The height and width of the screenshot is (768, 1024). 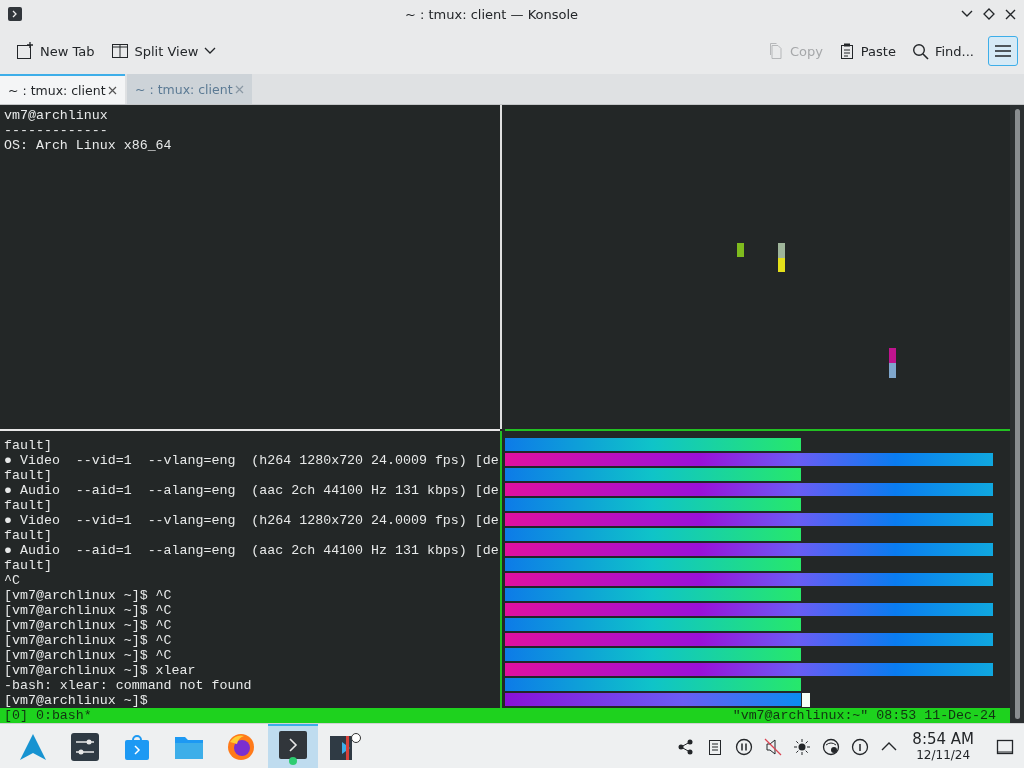 What do you see at coordinates (76, 700) in the screenshot?
I see `terminal-line: [vm7@archlinux ~]$` at bounding box center [76, 700].